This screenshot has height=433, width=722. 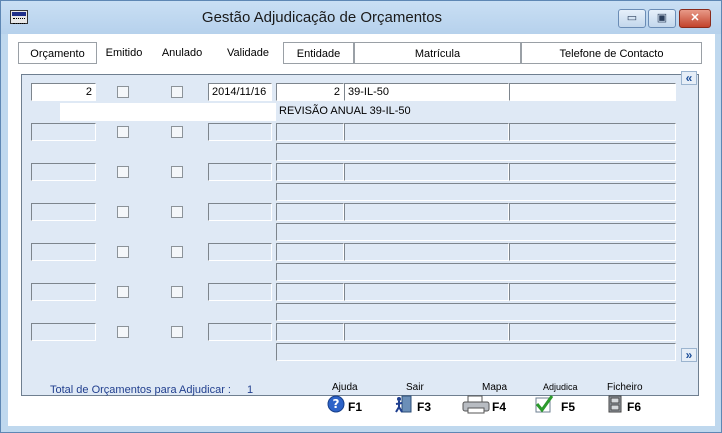 What do you see at coordinates (140, 390) in the screenshot?
I see `total-orcamentos-label: Total de Orçamentos para Adjudicar :` at bounding box center [140, 390].